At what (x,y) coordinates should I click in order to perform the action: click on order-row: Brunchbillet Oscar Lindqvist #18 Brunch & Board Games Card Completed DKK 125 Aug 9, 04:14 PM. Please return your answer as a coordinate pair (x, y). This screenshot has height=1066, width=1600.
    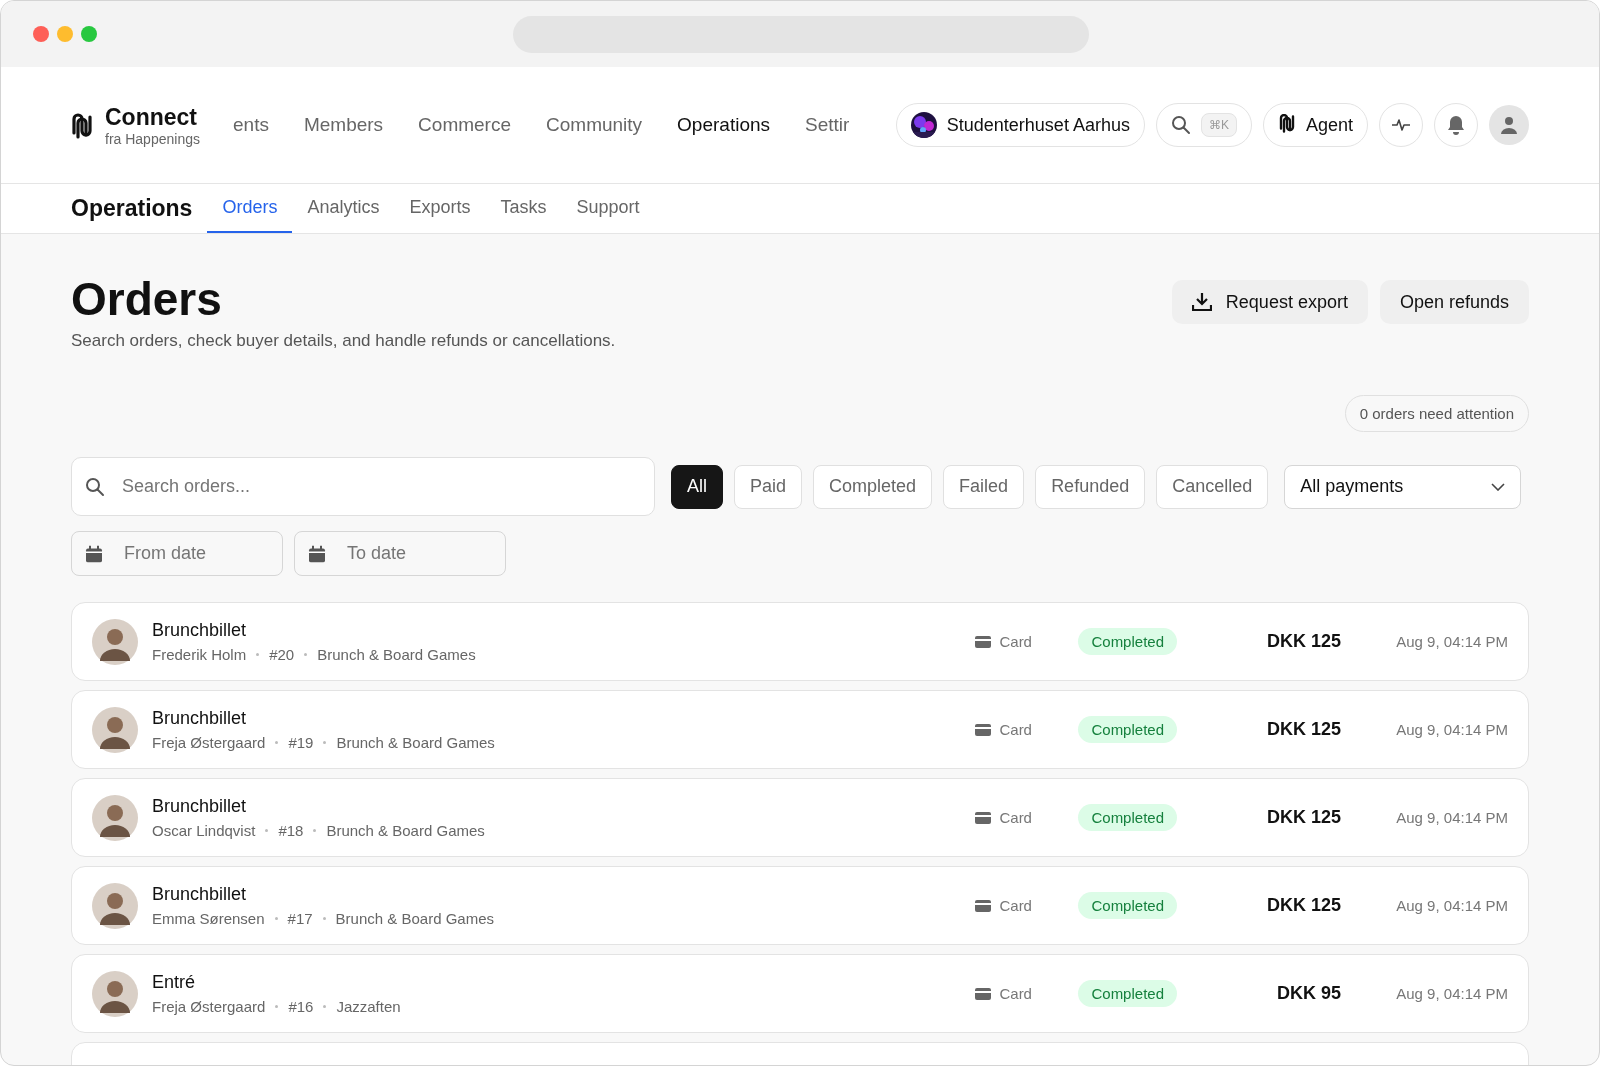
    Looking at the image, I should click on (800, 818).